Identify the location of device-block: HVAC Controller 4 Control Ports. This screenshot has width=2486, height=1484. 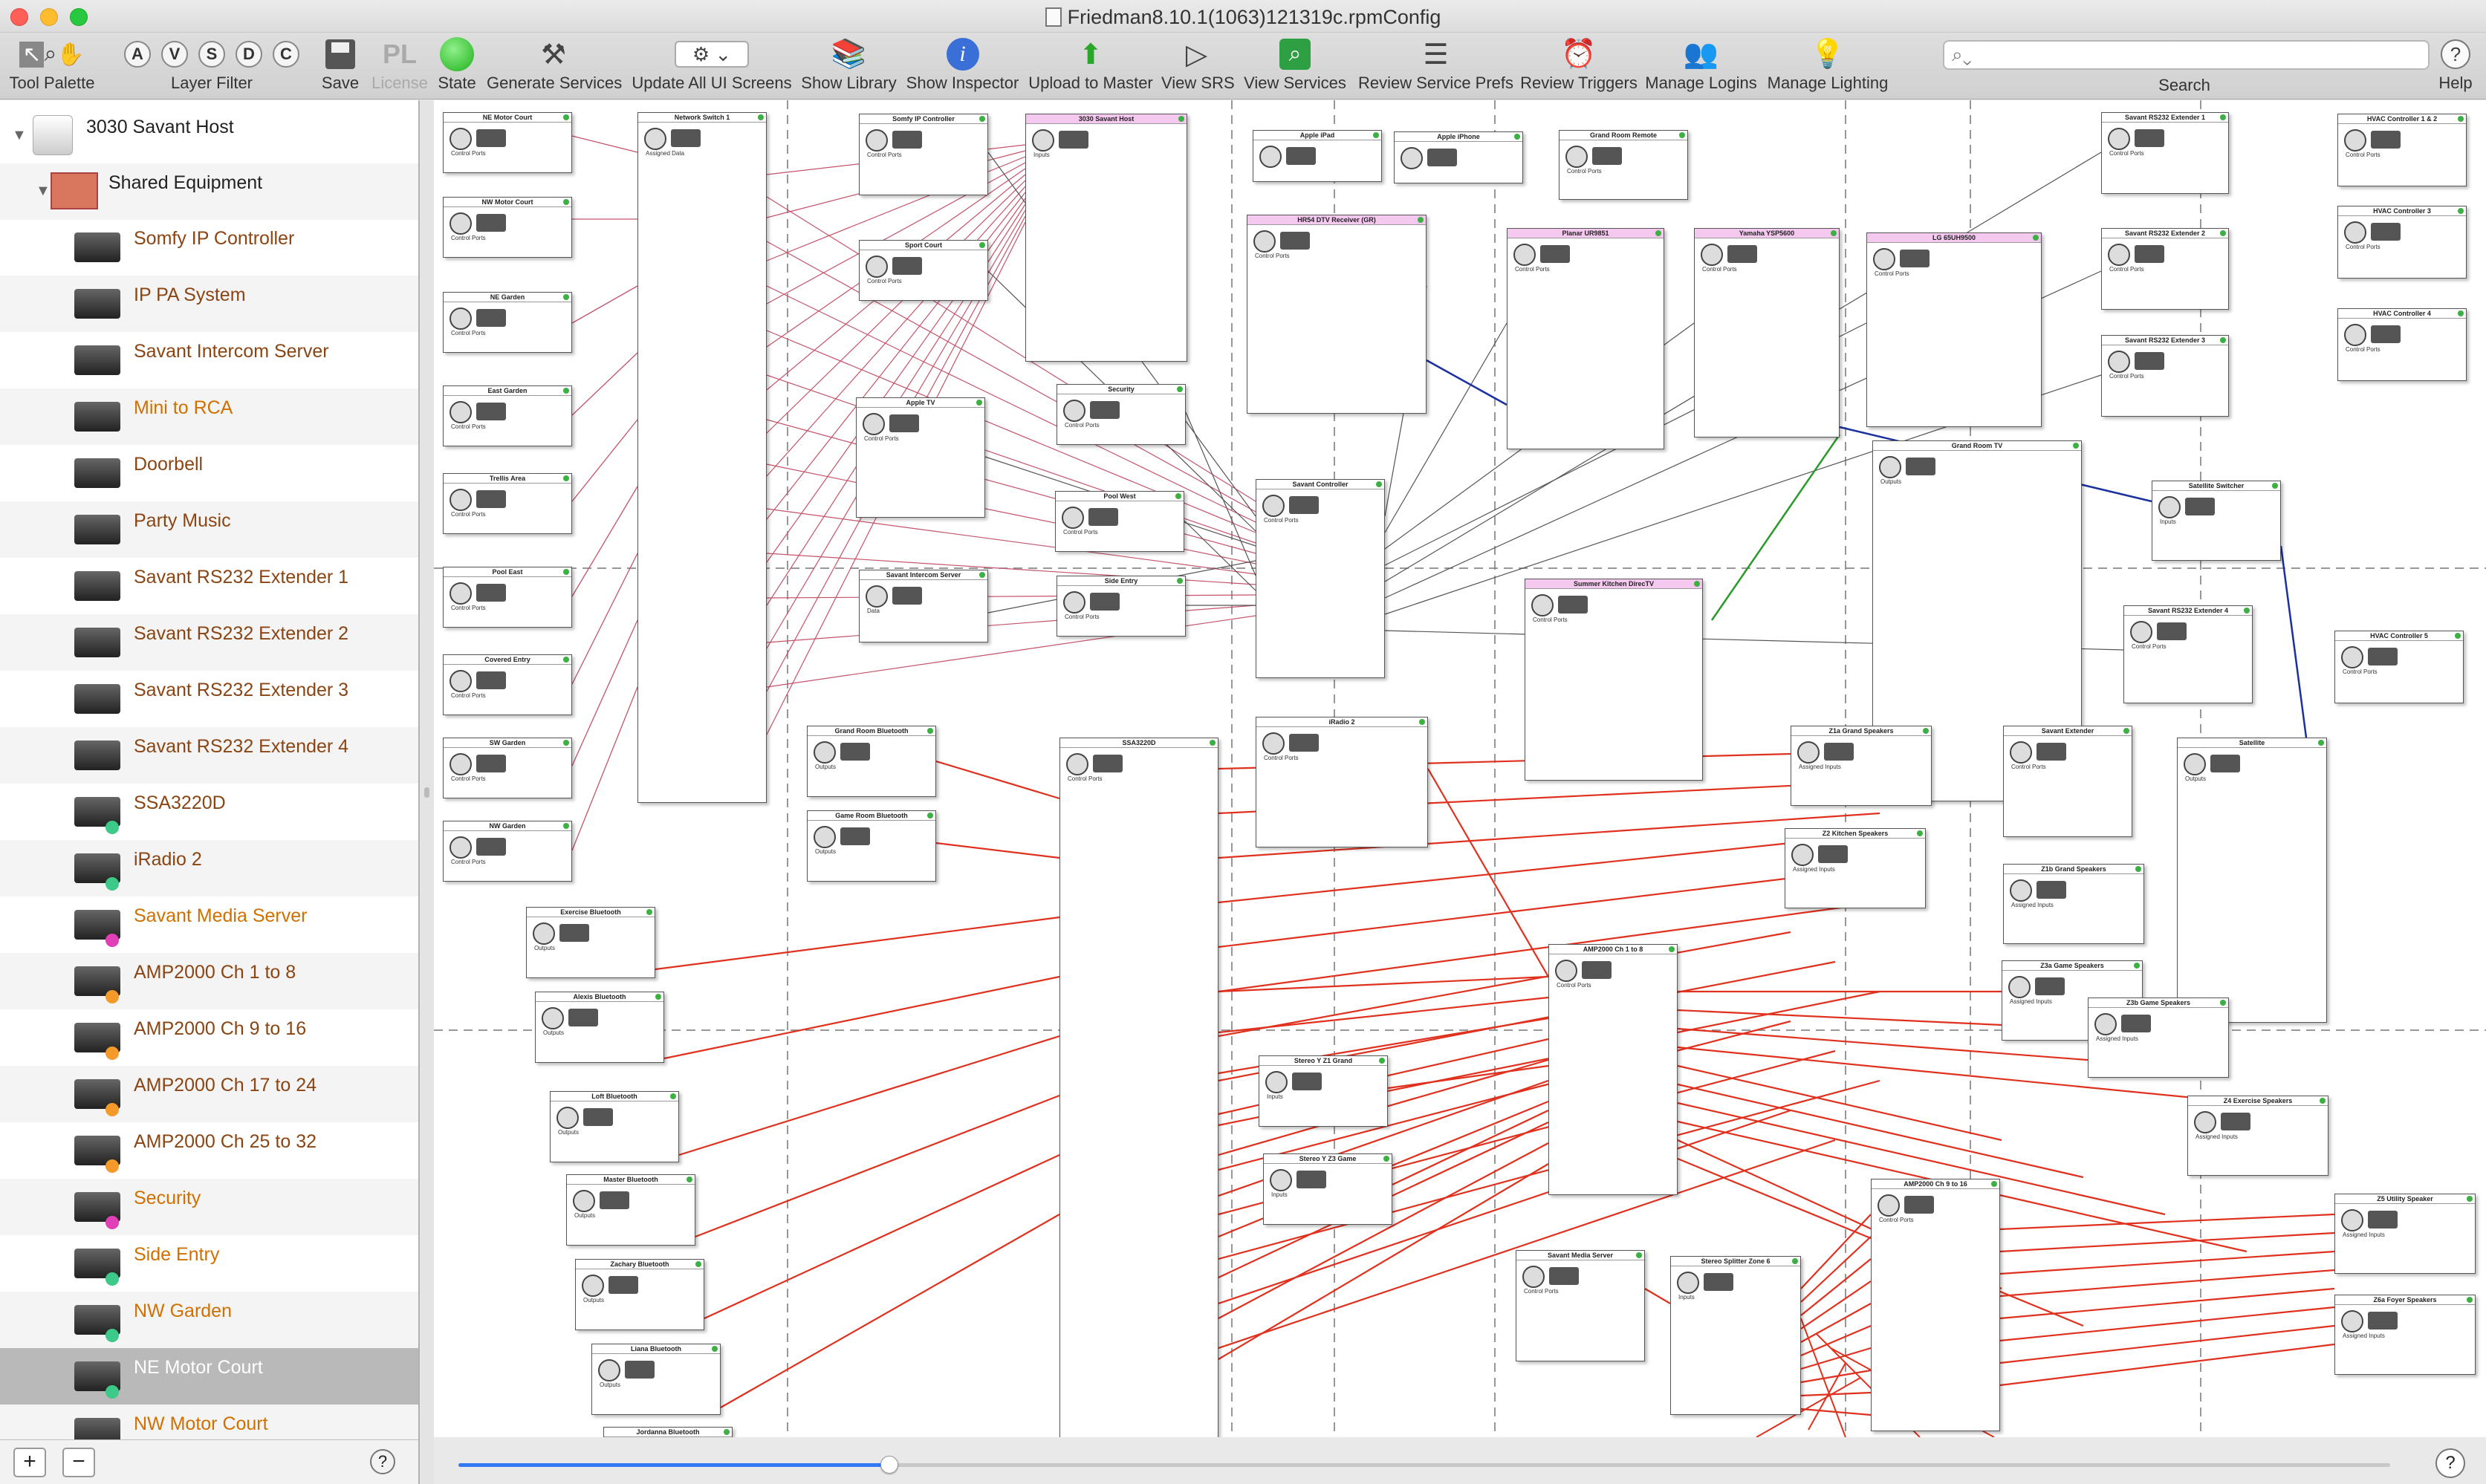
(2402, 345).